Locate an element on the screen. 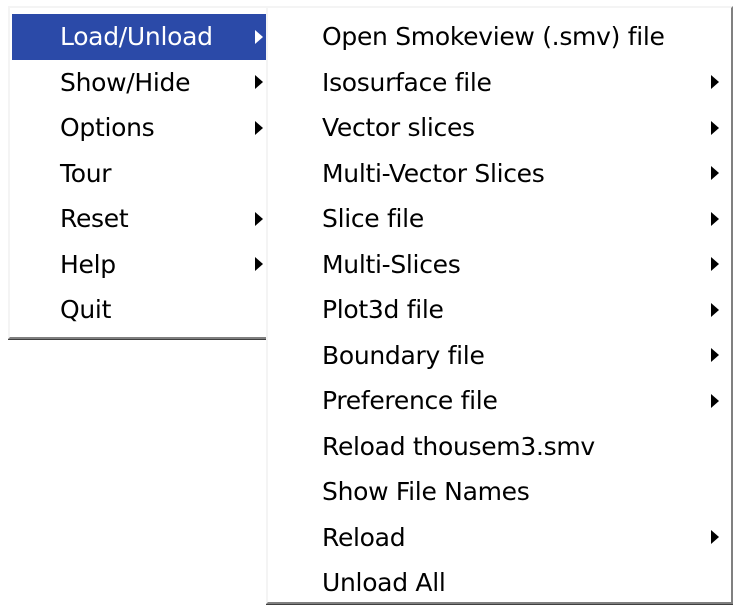 The width and height of the screenshot is (733, 608). menu-item-label: Help is located at coordinates (88, 264).